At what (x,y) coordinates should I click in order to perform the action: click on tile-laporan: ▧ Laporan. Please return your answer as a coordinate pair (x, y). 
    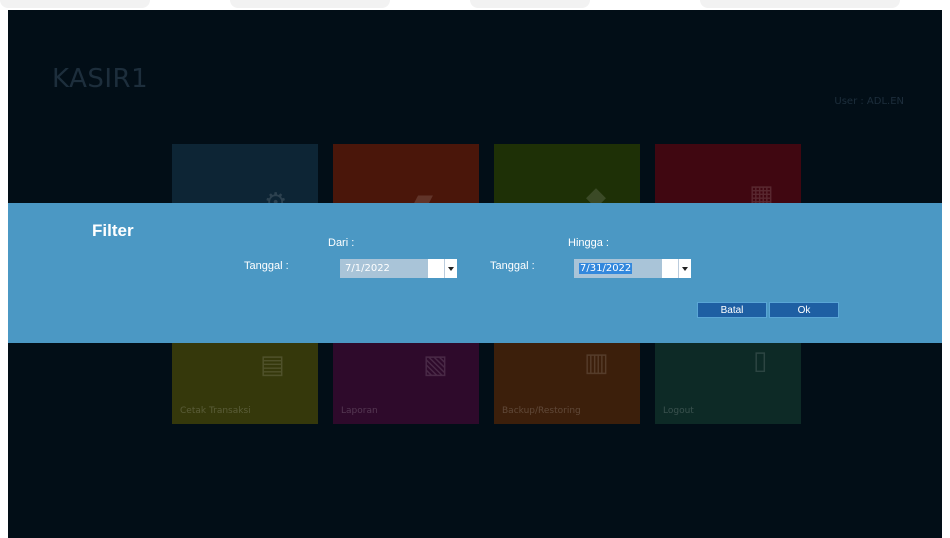
    Looking at the image, I should click on (406, 383).